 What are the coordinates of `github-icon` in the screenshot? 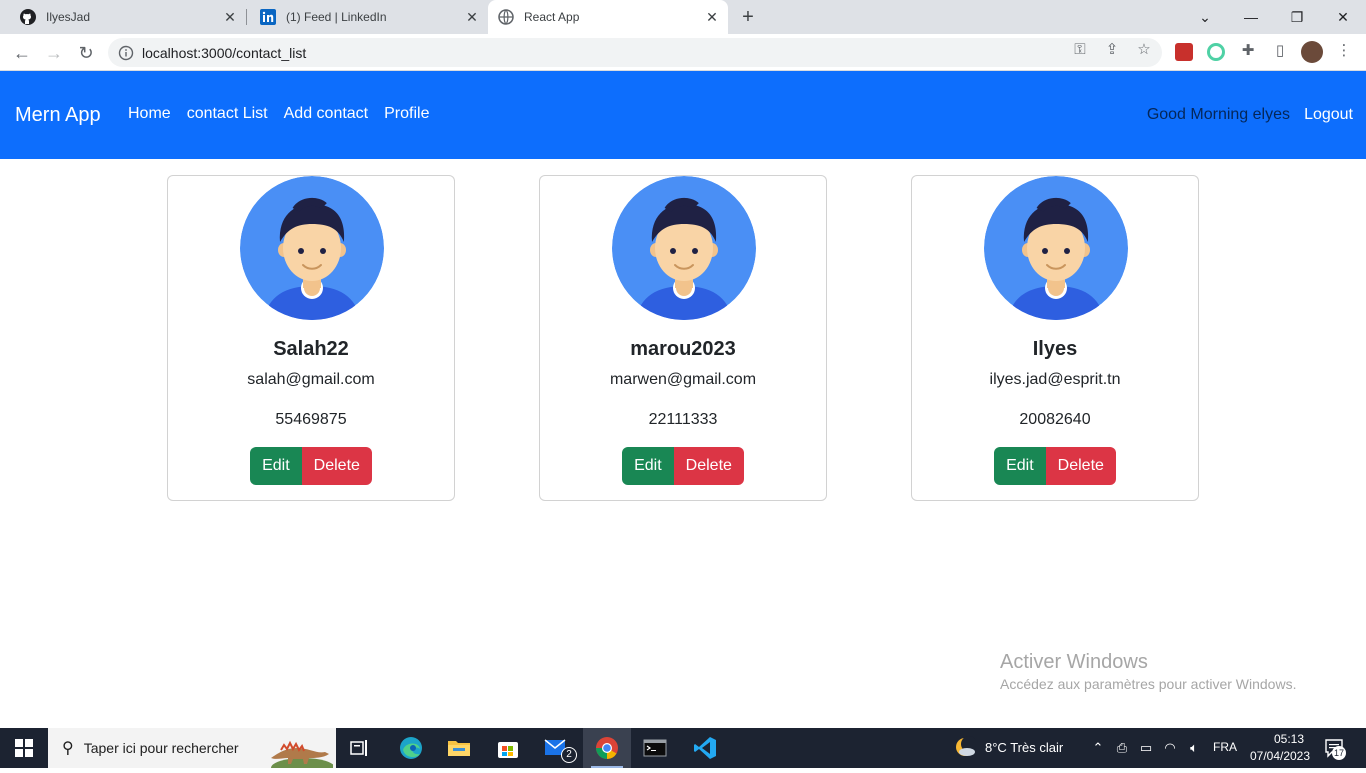 It's located at (28, 17).